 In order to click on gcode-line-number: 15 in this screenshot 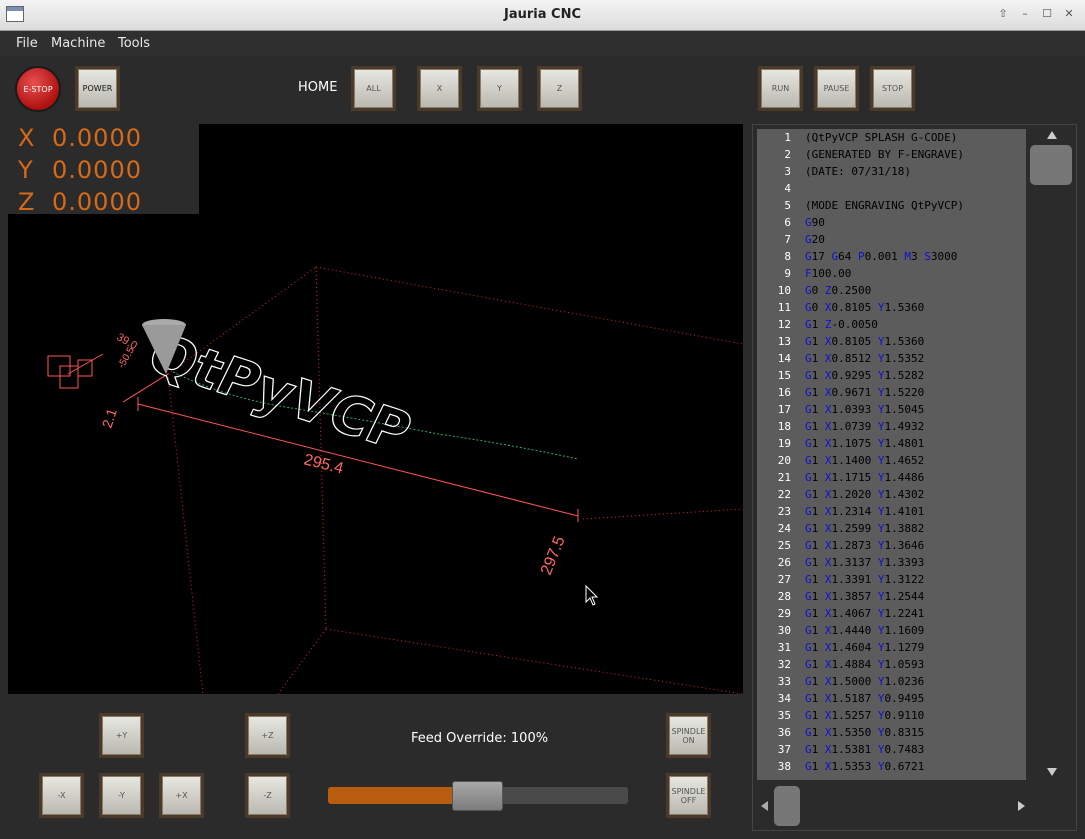, I will do `click(784, 375)`.